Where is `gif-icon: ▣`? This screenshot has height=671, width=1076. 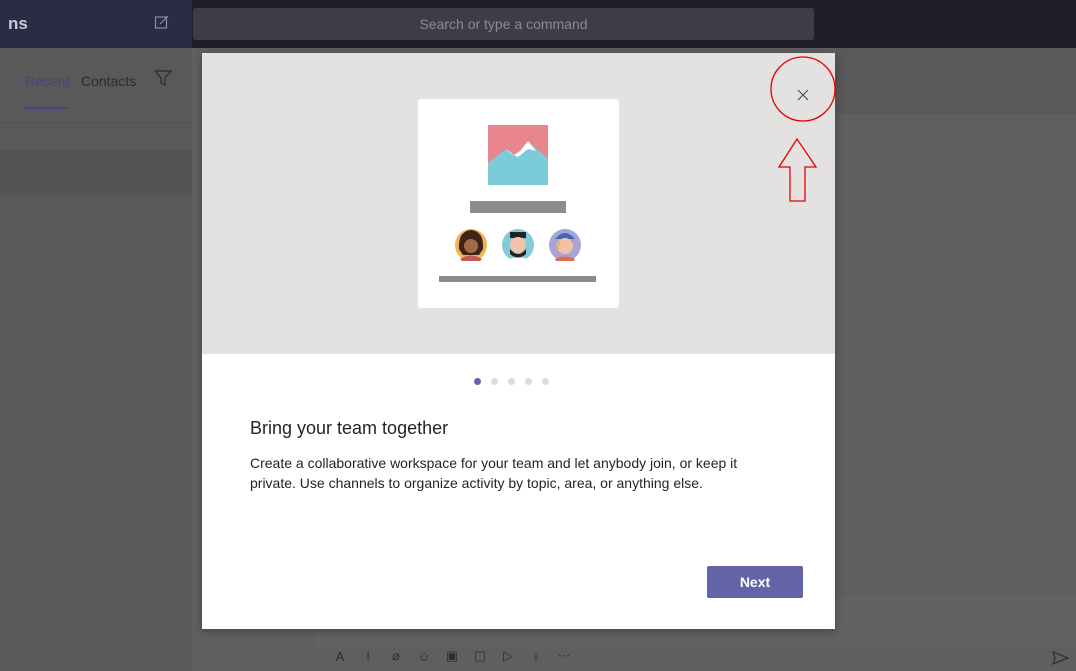 gif-icon: ▣ is located at coordinates (452, 656).